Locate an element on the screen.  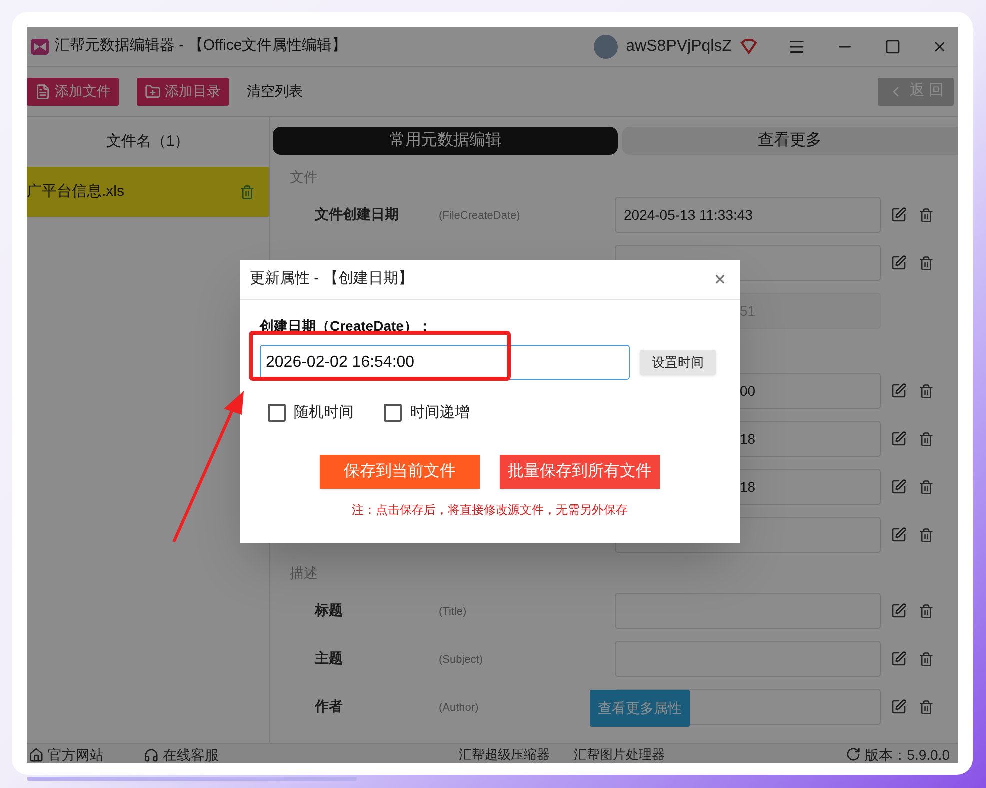
checkbox-label: 随机时间 is located at coordinates (324, 413).